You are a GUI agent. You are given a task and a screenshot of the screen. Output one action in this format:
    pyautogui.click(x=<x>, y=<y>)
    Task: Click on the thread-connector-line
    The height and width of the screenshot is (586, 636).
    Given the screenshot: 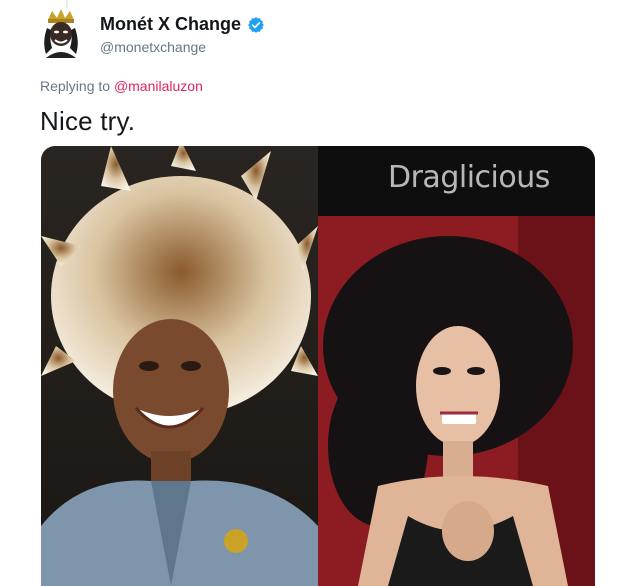 What is the action you would take?
    pyautogui.click(x=67, y=4)
    